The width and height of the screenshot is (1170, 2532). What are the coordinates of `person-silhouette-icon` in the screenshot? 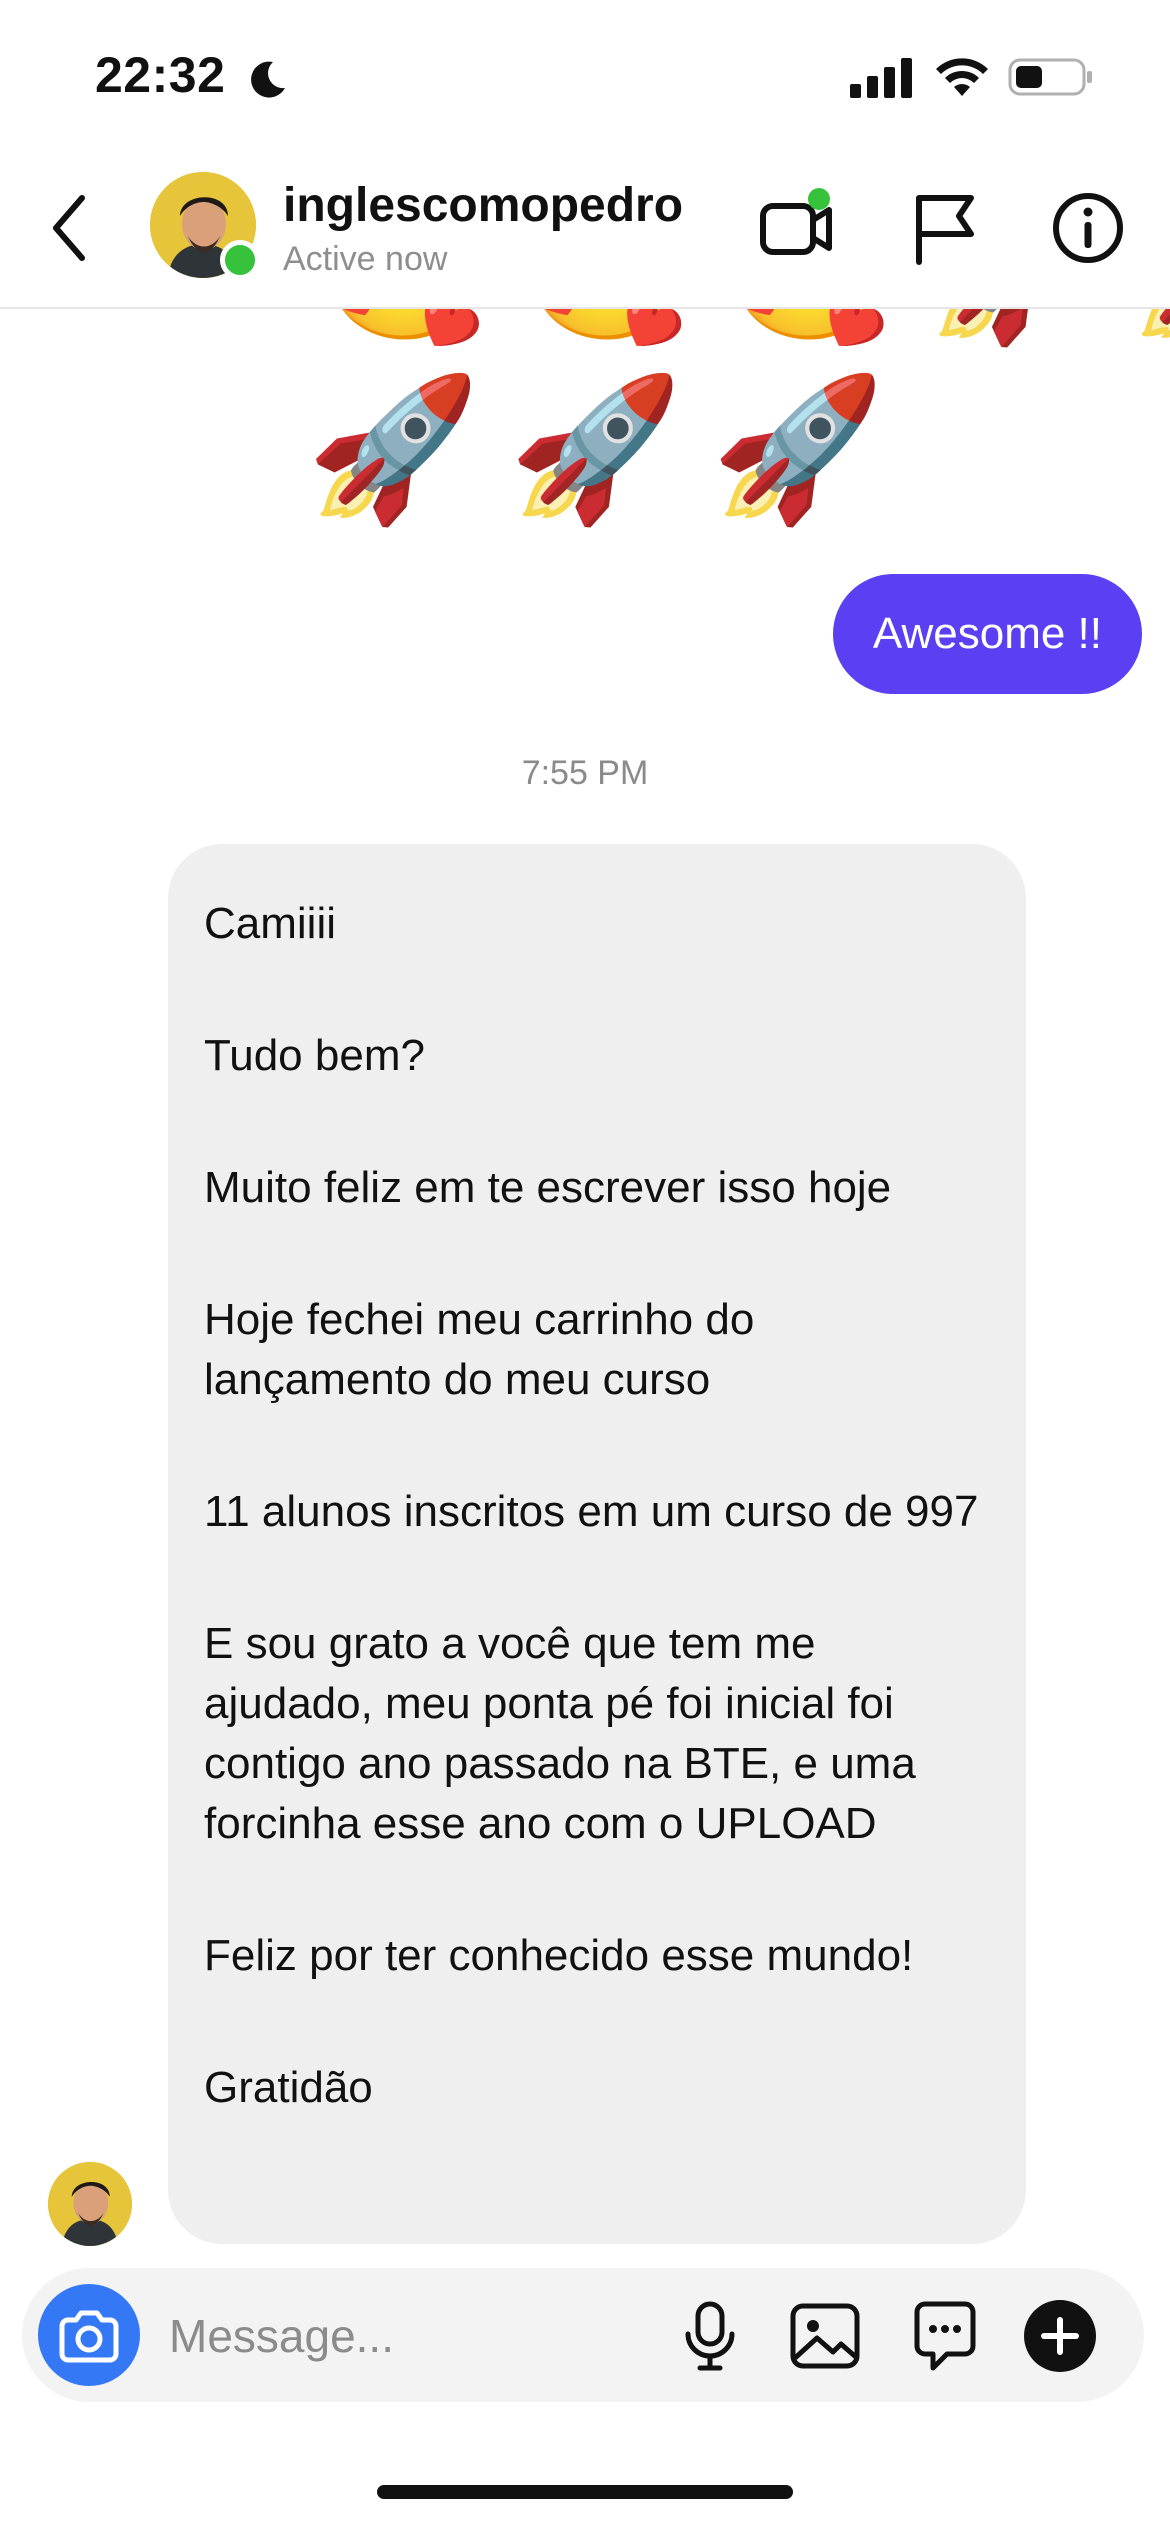 It's located at (90, 2204).